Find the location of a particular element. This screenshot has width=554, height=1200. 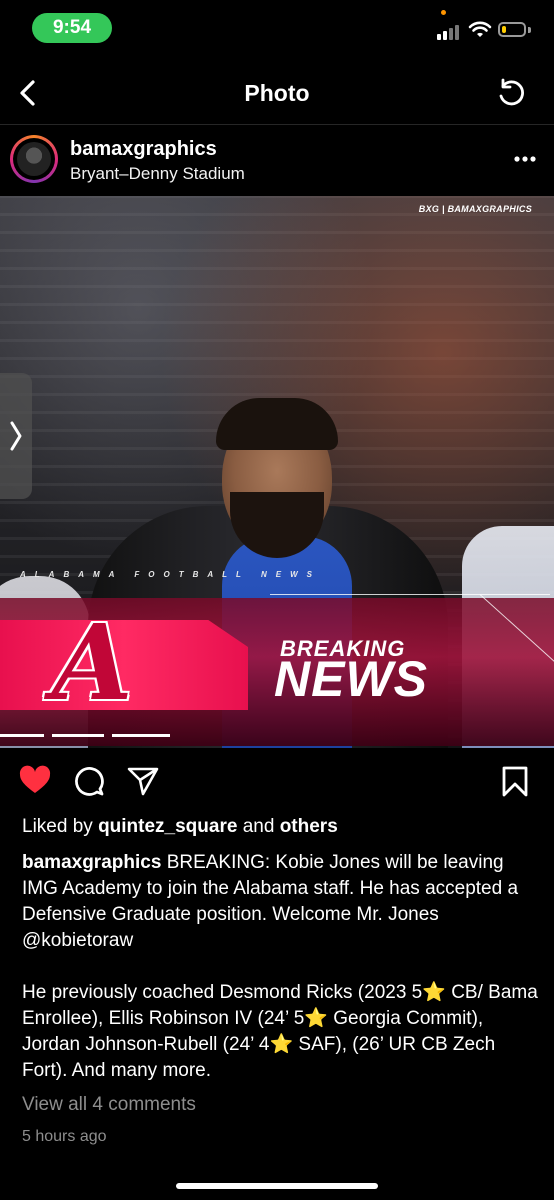

comment-button is located at coordinates (89, 781).